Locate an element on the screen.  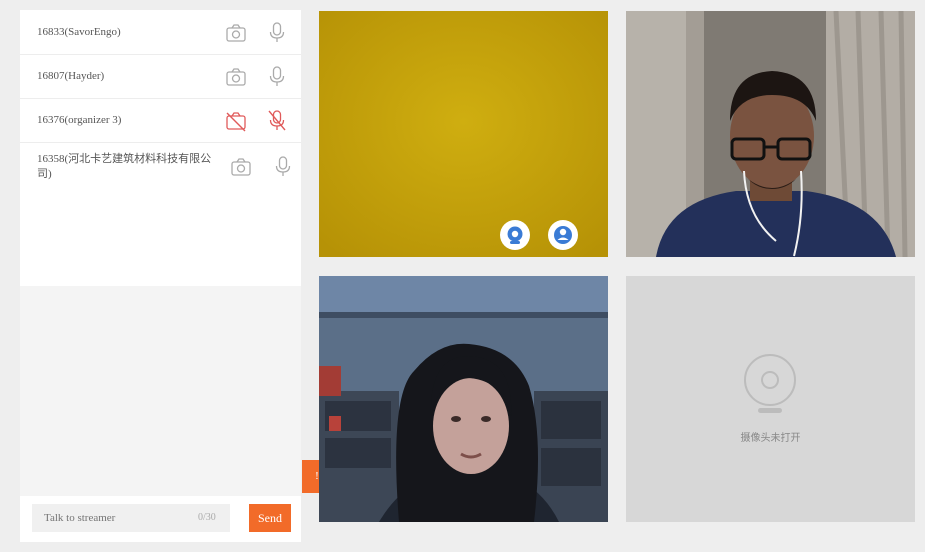
participant-row: 16358(河北卡艺建筑材料科技有限公司) is located at coordinates (160, 167).